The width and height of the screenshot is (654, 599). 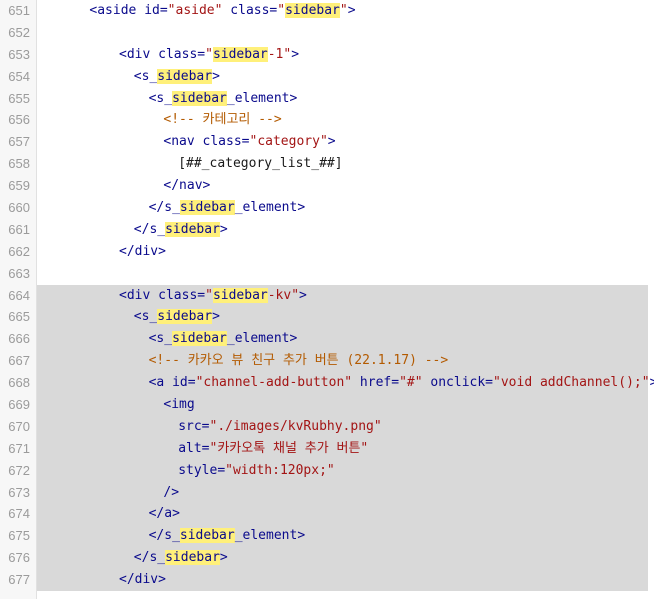 I want to click on line-number: 654, so click(x=19, y=76).